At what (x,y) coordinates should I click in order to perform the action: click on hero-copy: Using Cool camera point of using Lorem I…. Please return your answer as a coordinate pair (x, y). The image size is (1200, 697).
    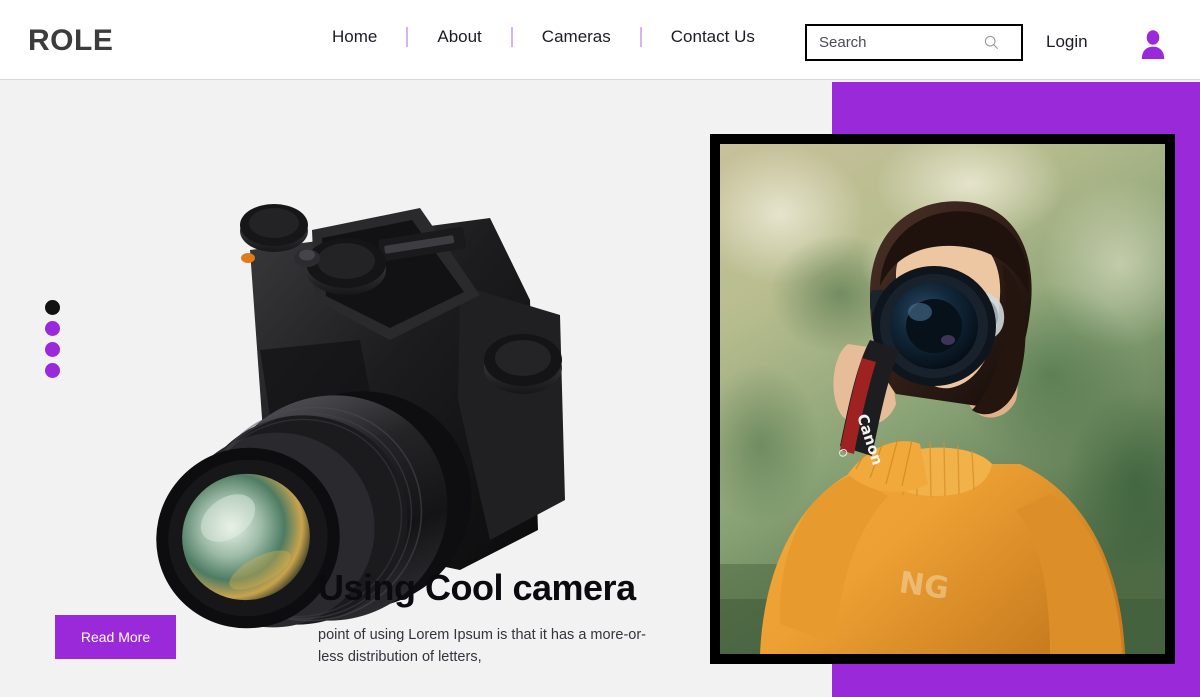
    Looking at the image, I should click on (498, 618).